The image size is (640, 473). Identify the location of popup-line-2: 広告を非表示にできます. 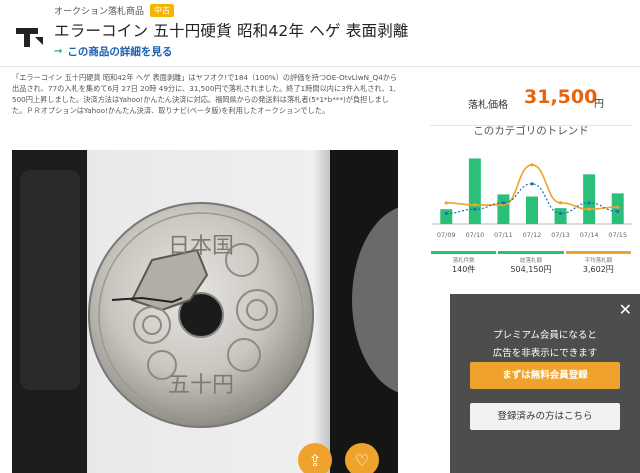
(545, 353).